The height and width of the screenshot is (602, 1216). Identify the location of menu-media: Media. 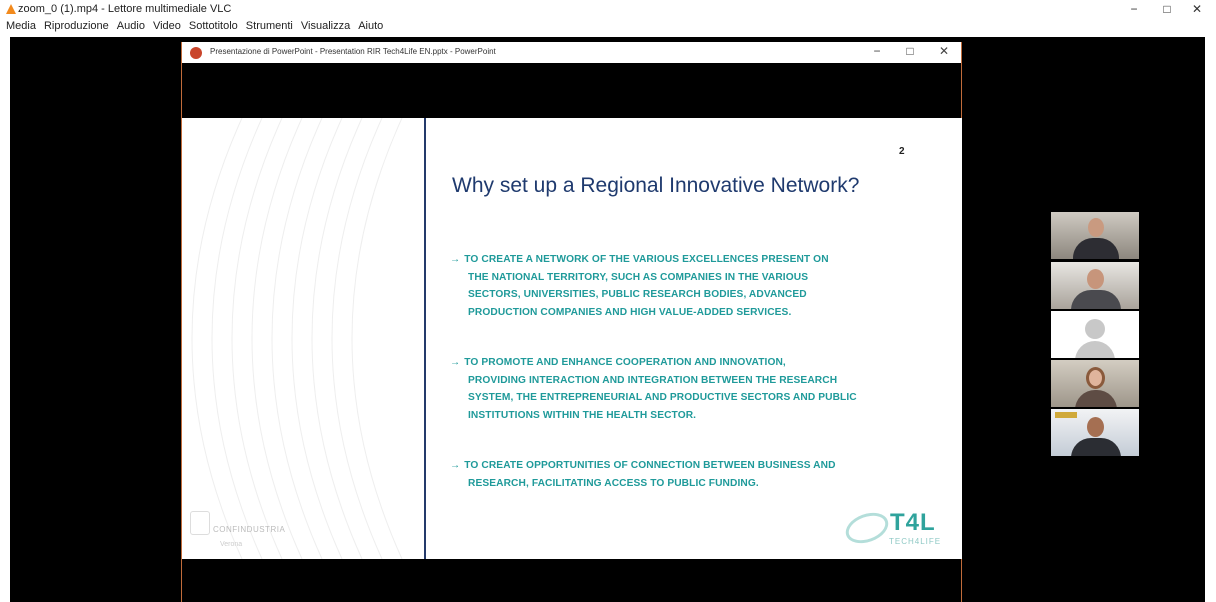
(21, 27).